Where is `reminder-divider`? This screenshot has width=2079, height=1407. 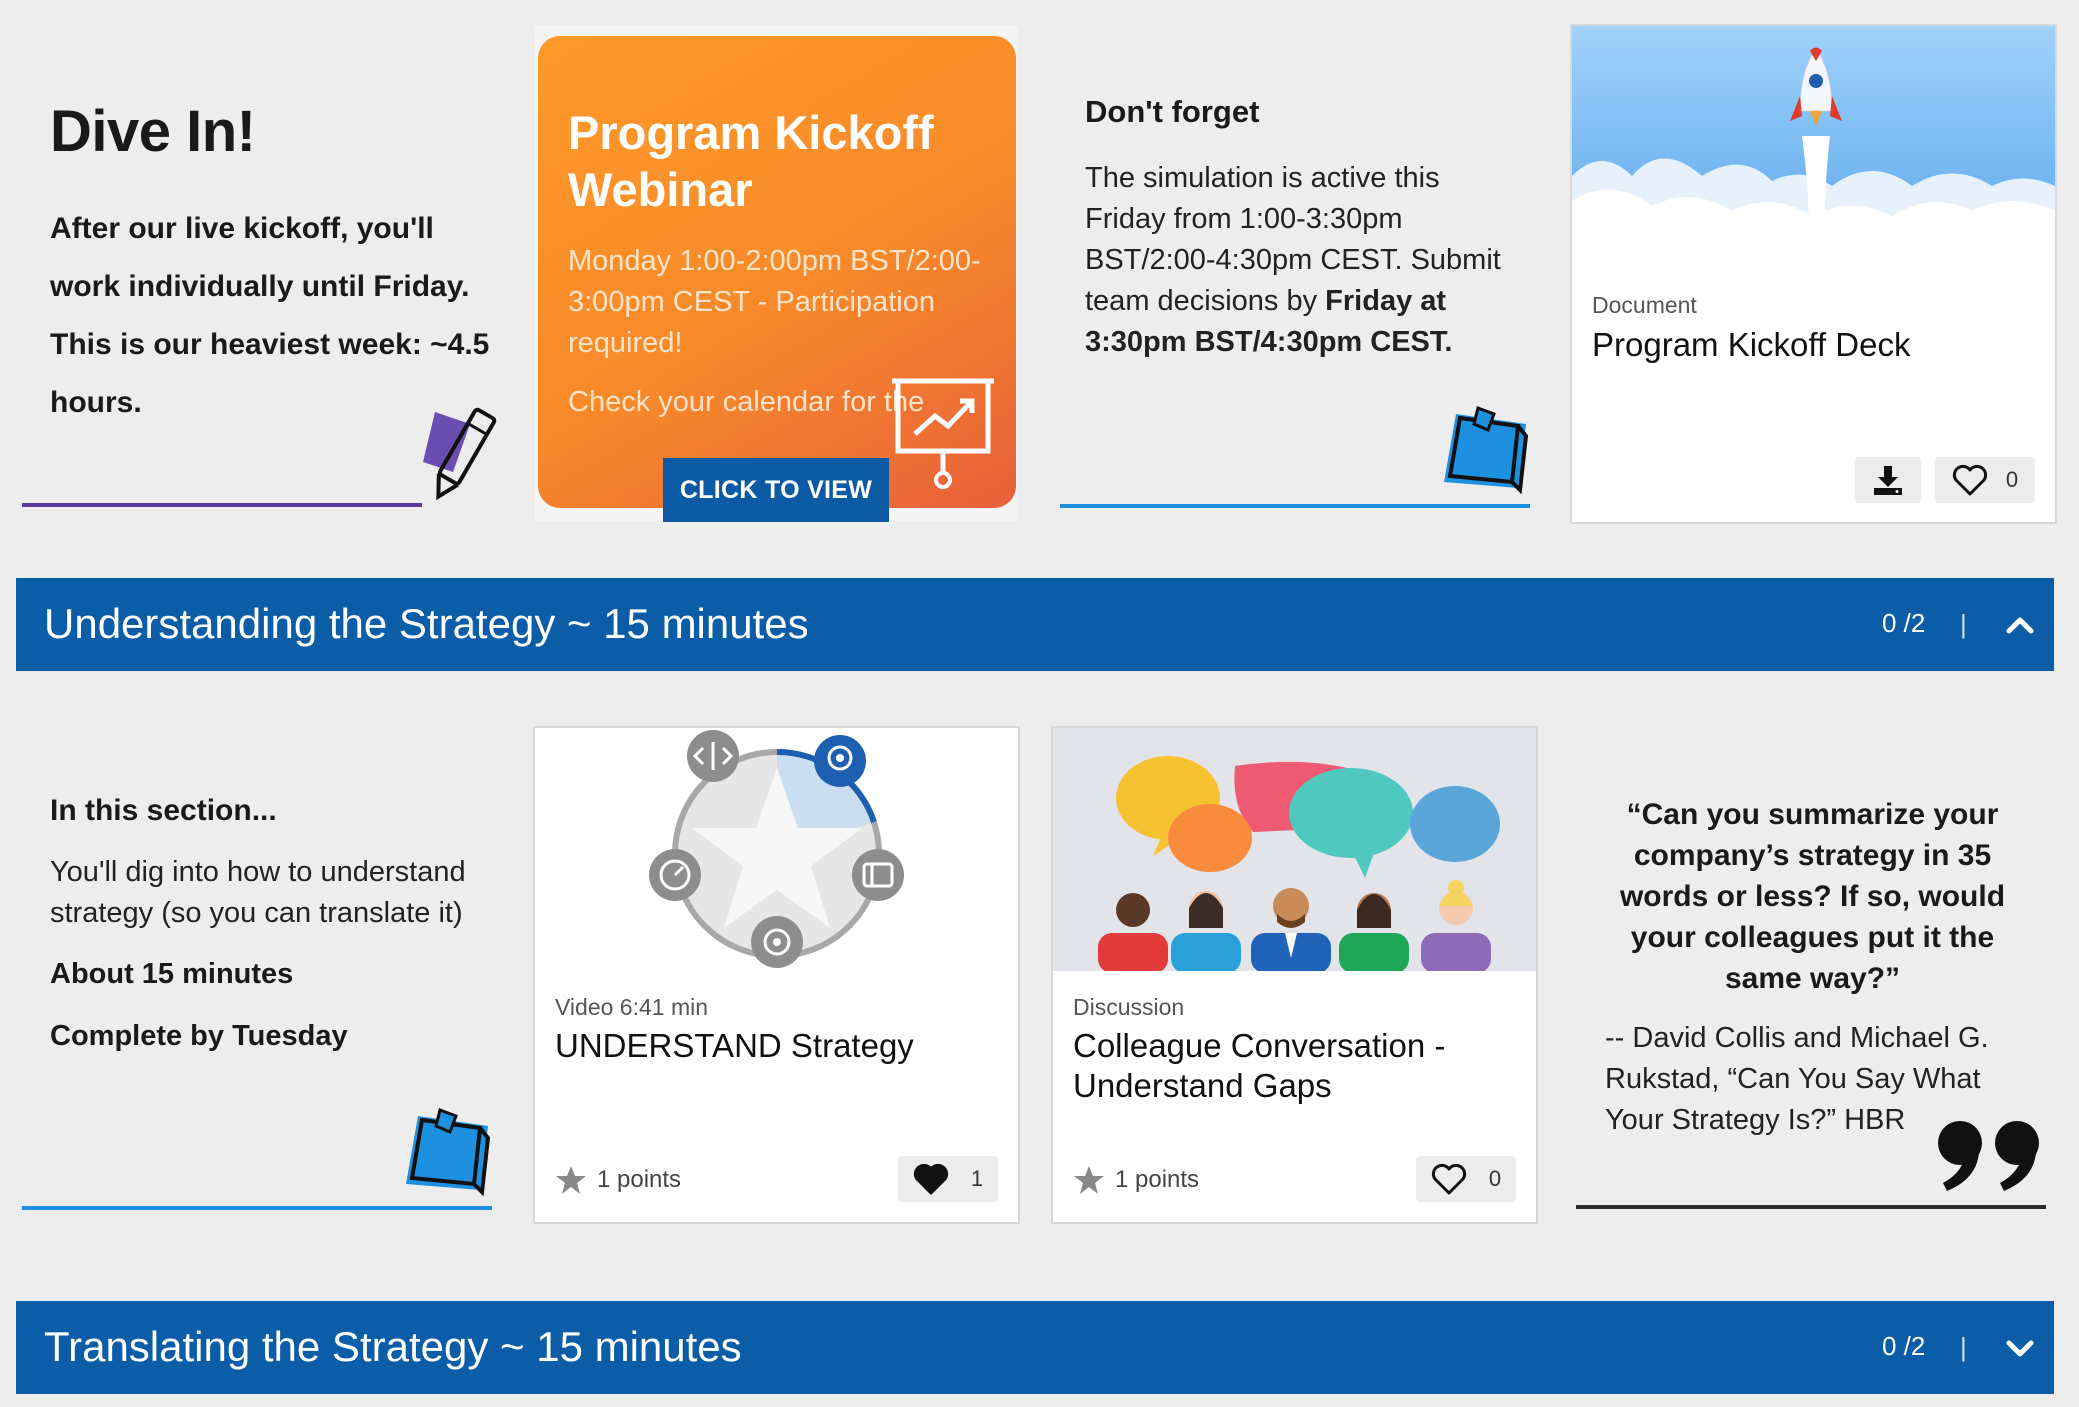
reminder-divider is located at coordinates (1295, 506).